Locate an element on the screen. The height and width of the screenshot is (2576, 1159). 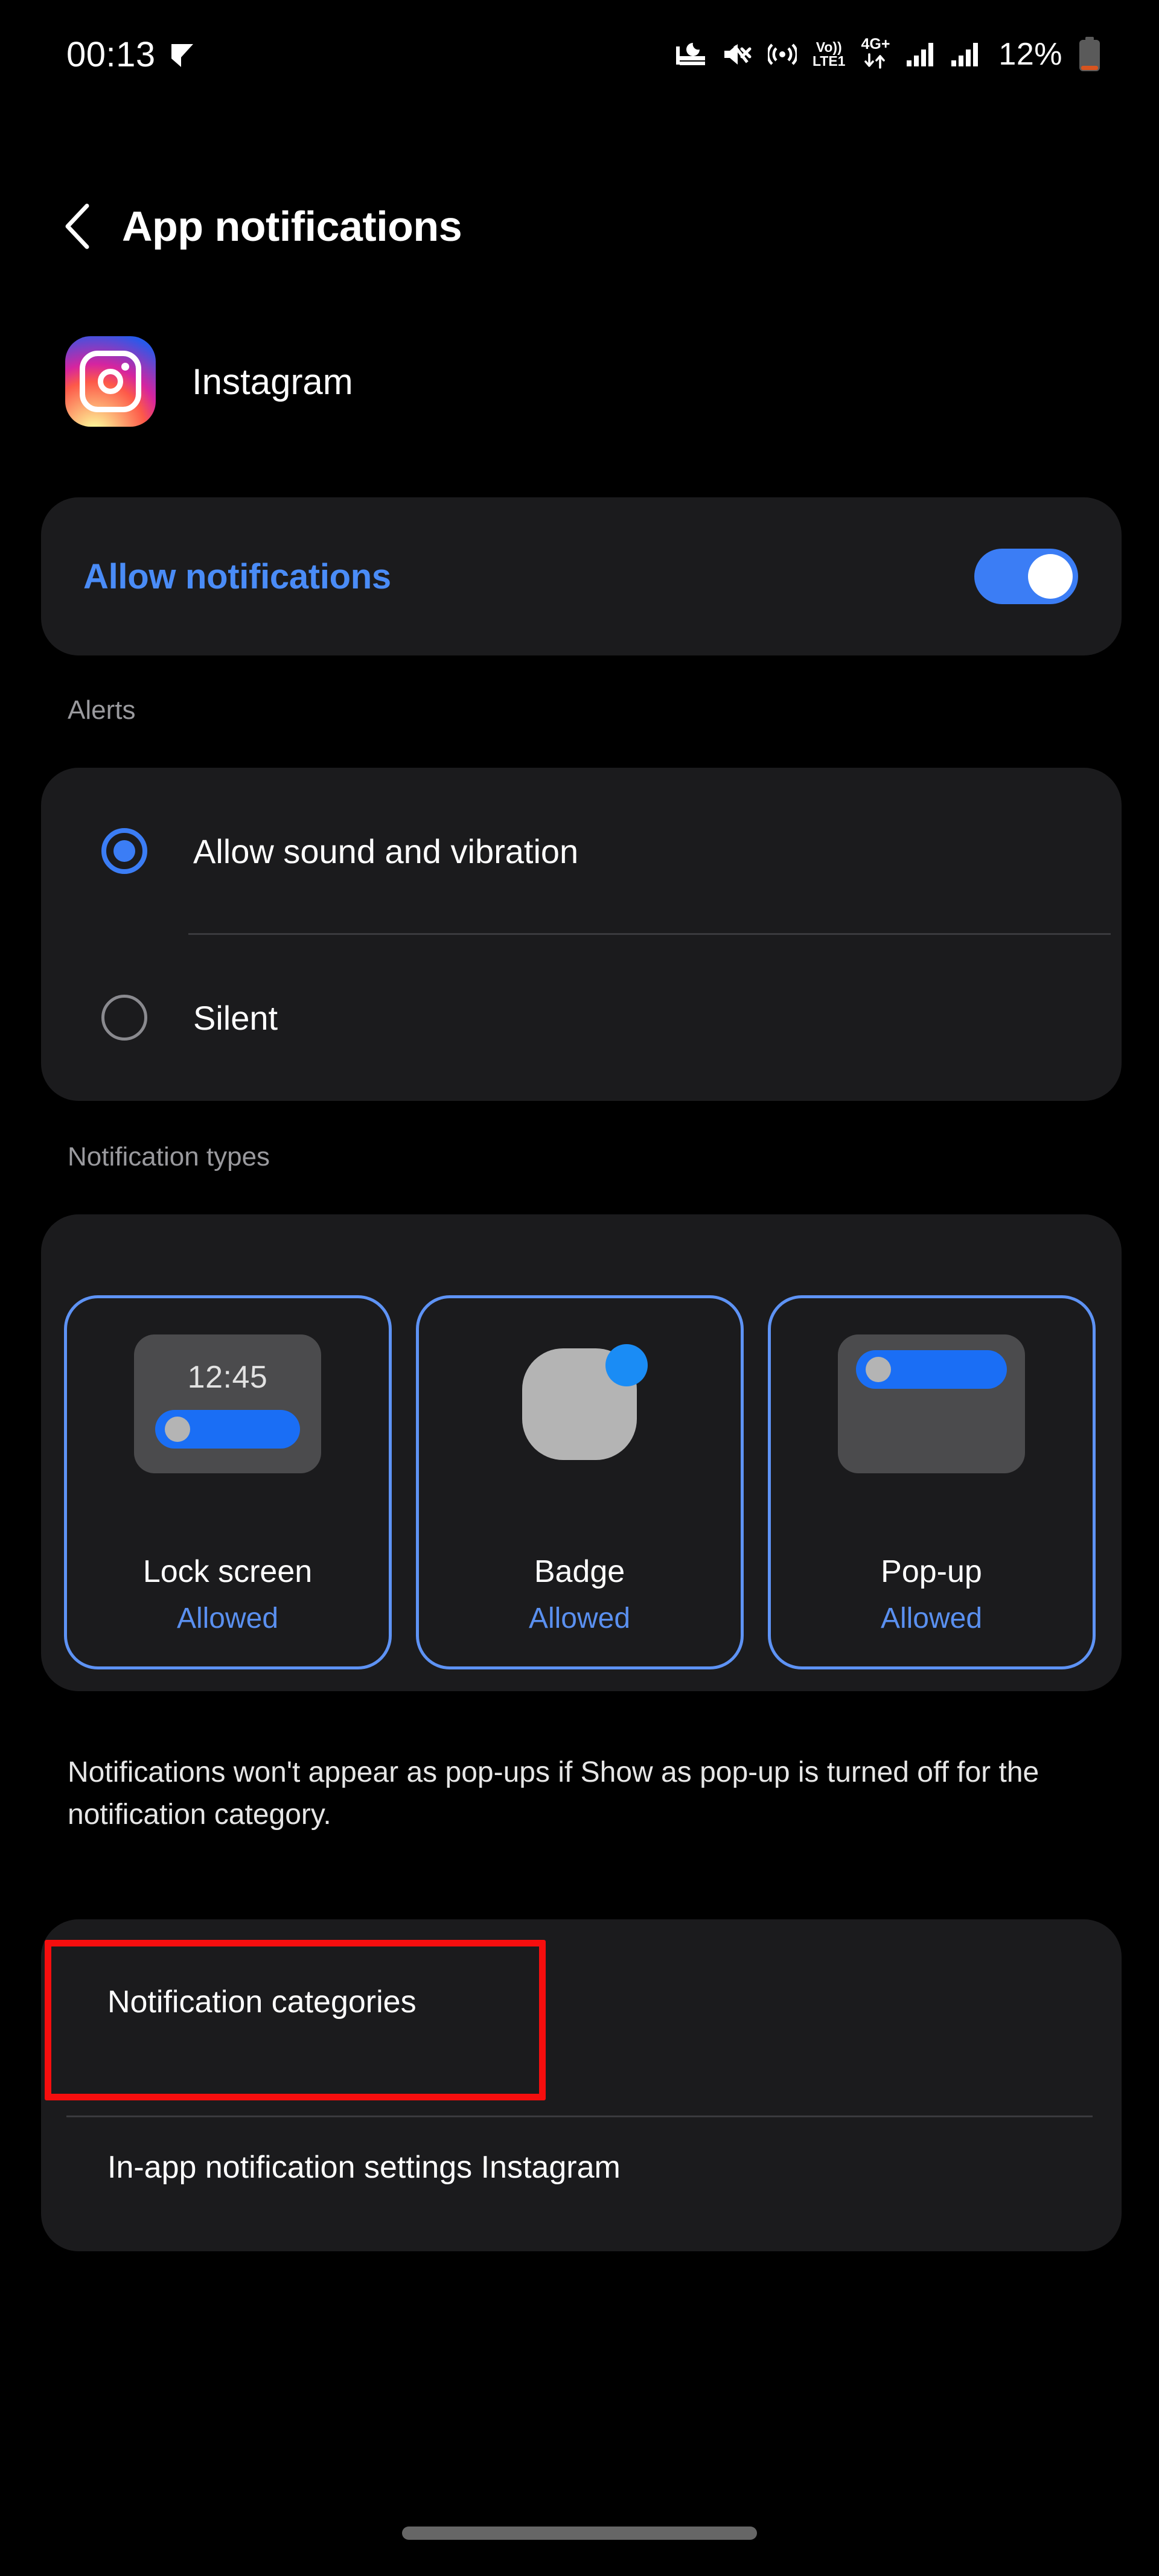
type-card-popup: Pop-up Allowed is located at coordinates (931, 1482).